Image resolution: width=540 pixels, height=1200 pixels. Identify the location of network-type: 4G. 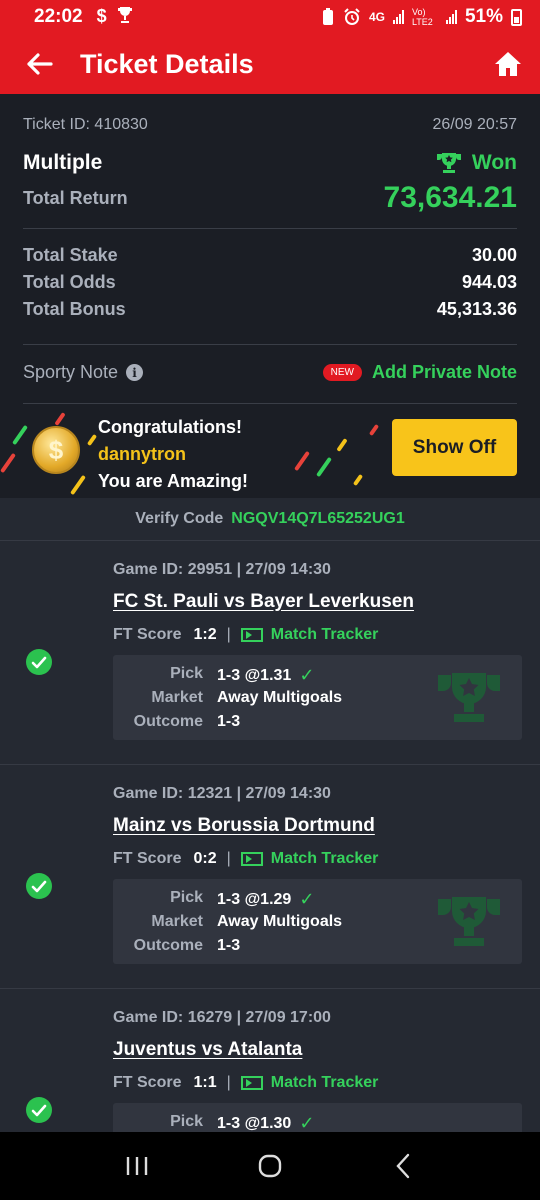
(376, 17).